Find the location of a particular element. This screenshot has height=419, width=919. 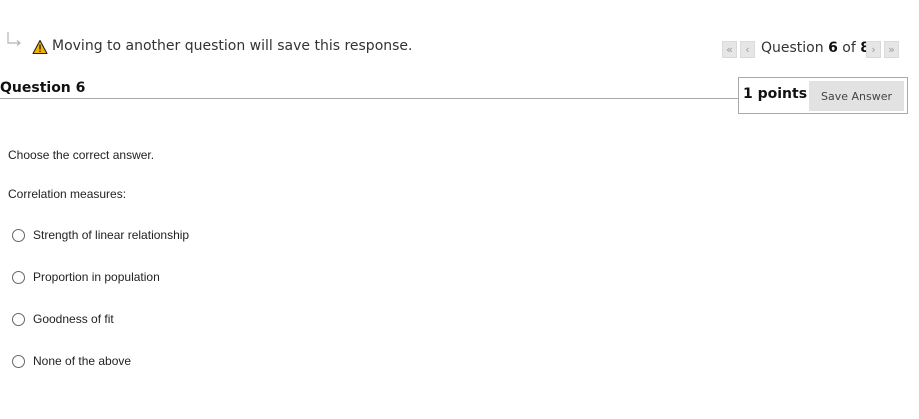

answer-option-label: None of the above is located at coordinates (82, 361).